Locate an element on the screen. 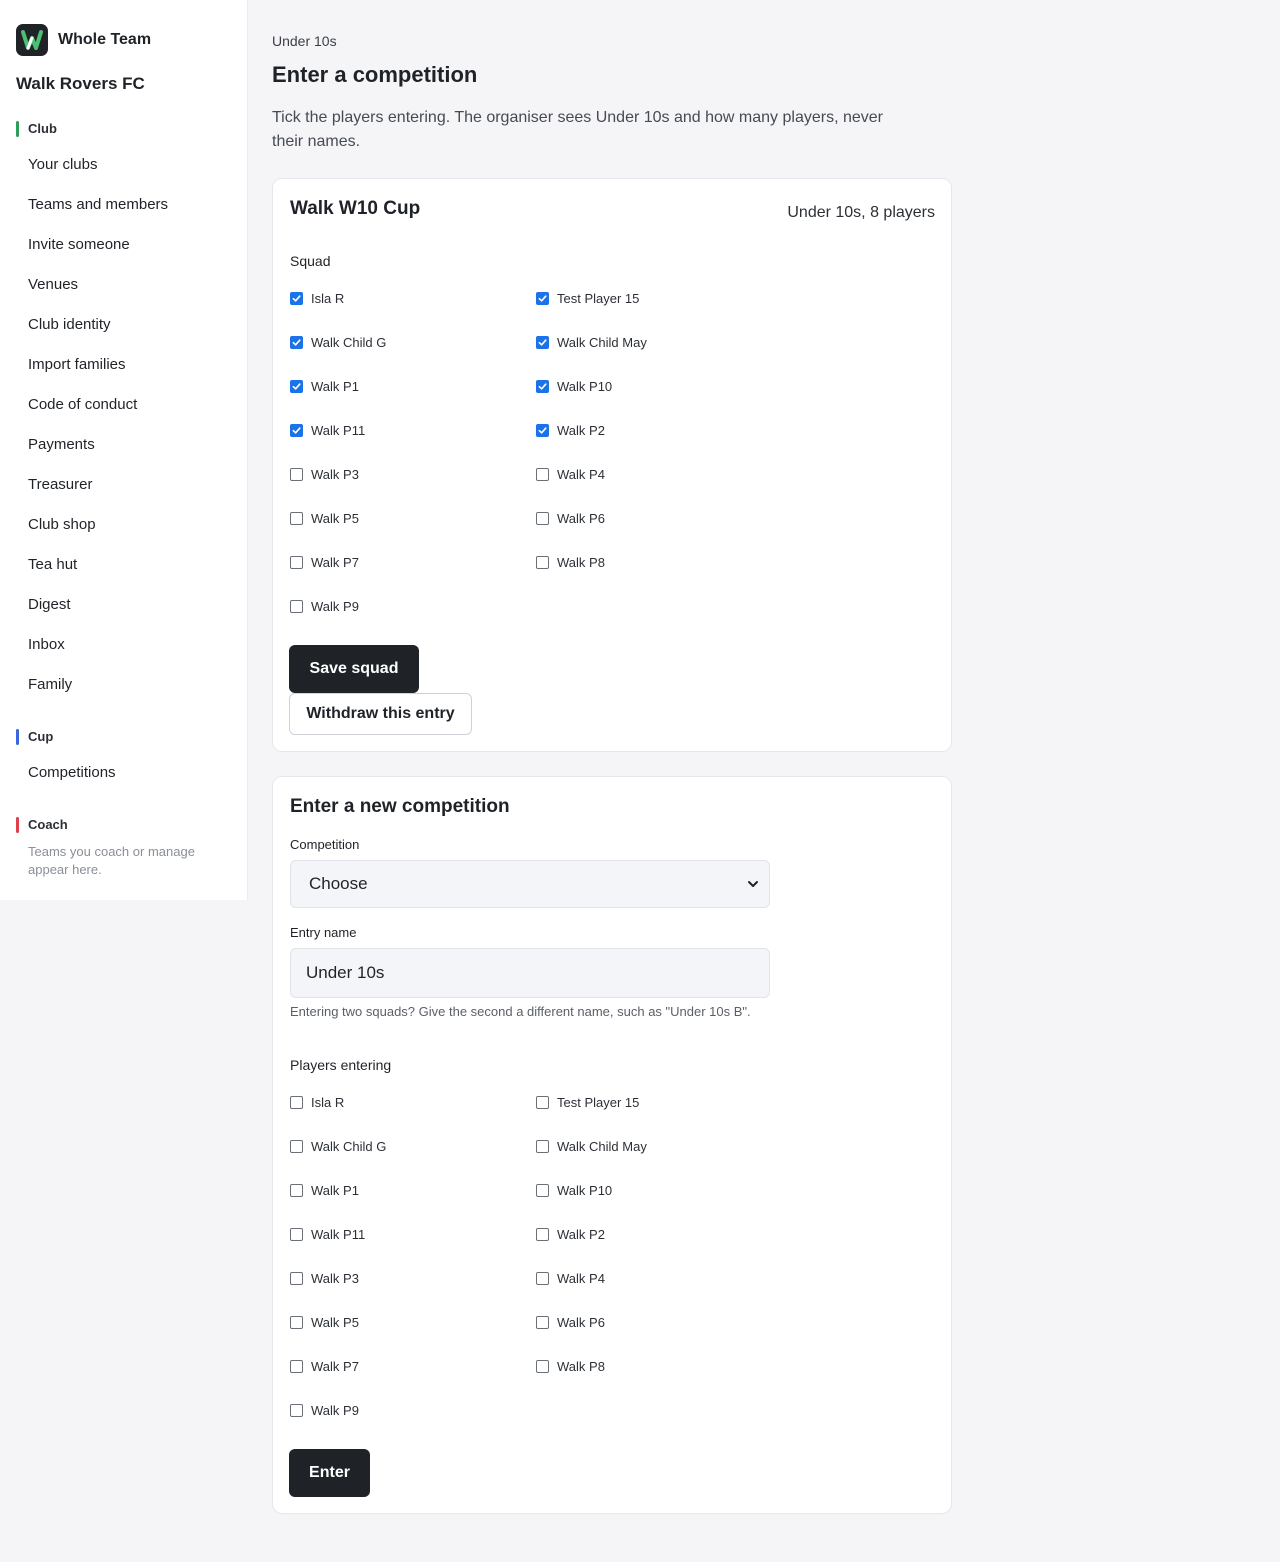 This screenshot has height=1562, width=1280. sidebar-item-venues: Venues is located at coordinates (53, 285).